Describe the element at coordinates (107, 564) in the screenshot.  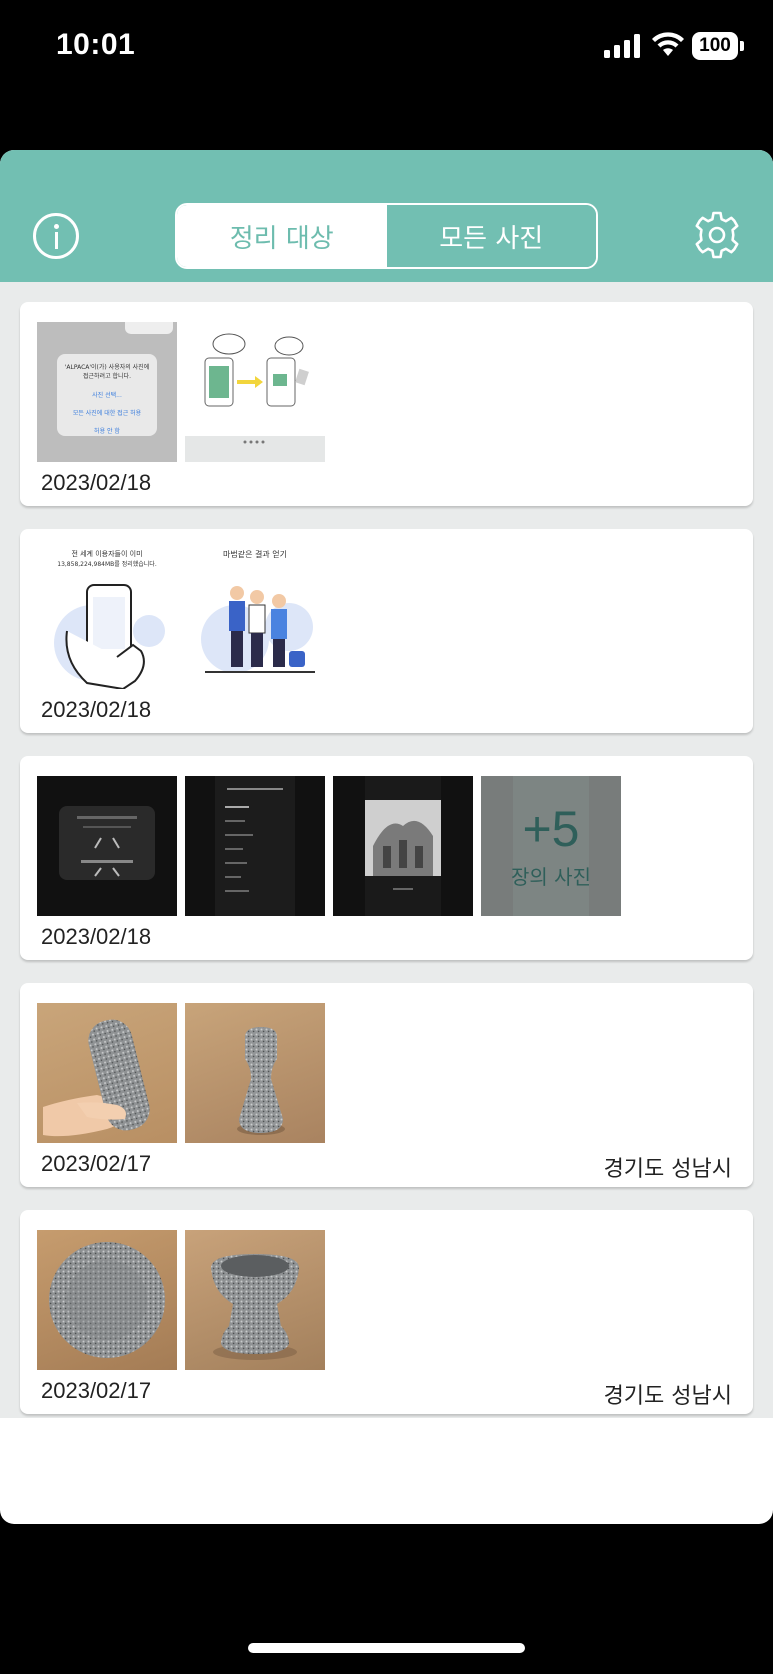
I see `caption-text: 13,858,224,984MB를 정리했습니다.` at that location.